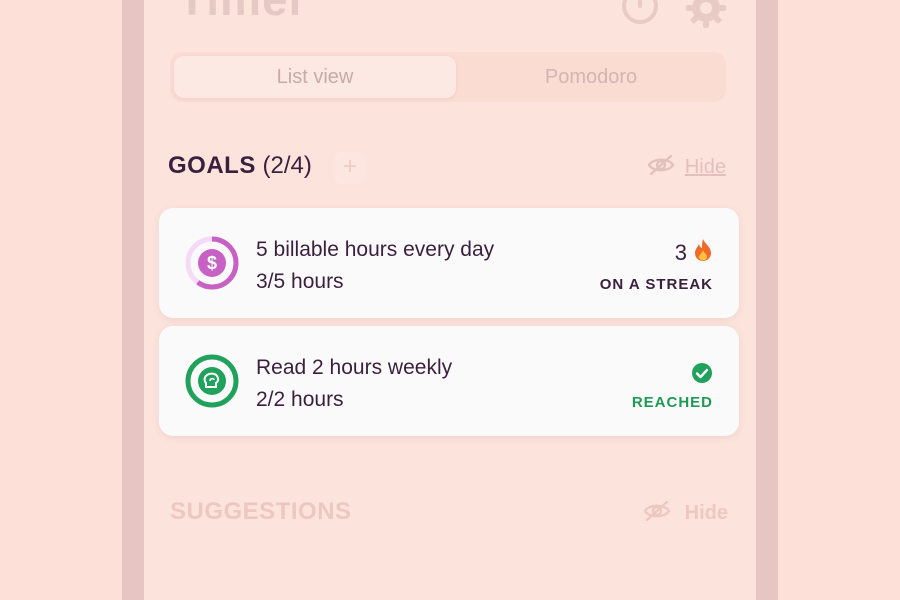 This screenshot has height=600, width=900. What do you see at coordinates (211, 263) in the screenshot?
I see `dollar-icon: $` at bounding box center [211, 263].